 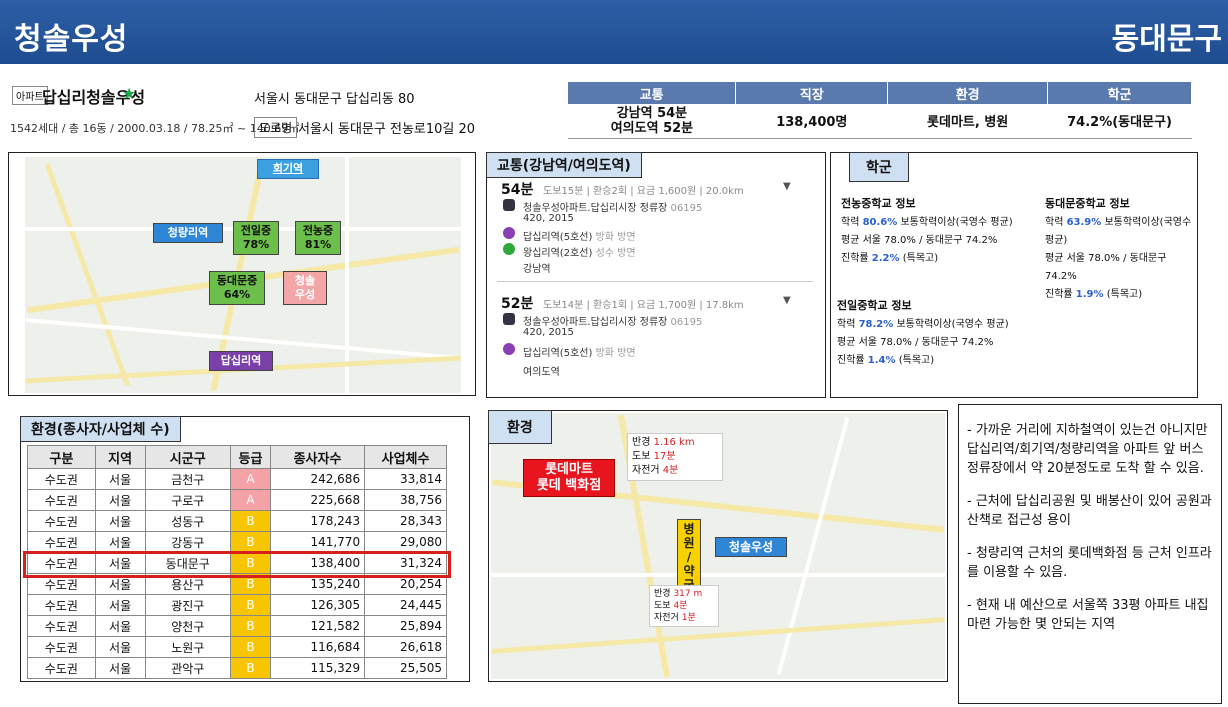 What do you see at coordinates (405, 668) in the screenshot?
I see `table-cell: 25,505` at bounding box center [405, 668].